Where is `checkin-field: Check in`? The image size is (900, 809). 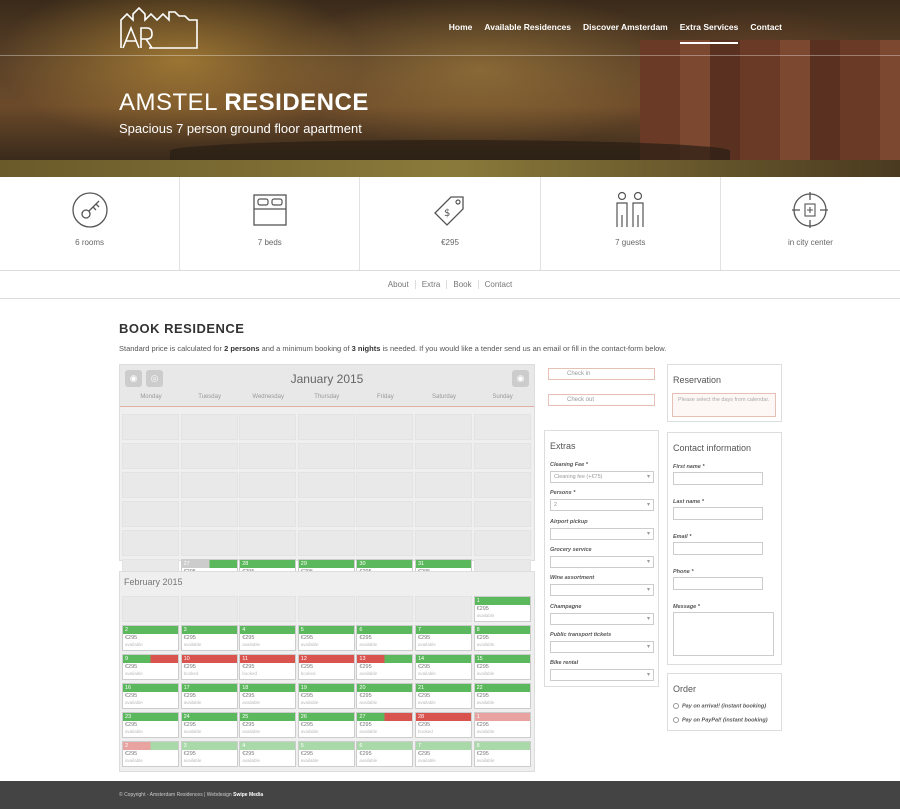
checkin-field: Check in is located at coordinates (601, 374).